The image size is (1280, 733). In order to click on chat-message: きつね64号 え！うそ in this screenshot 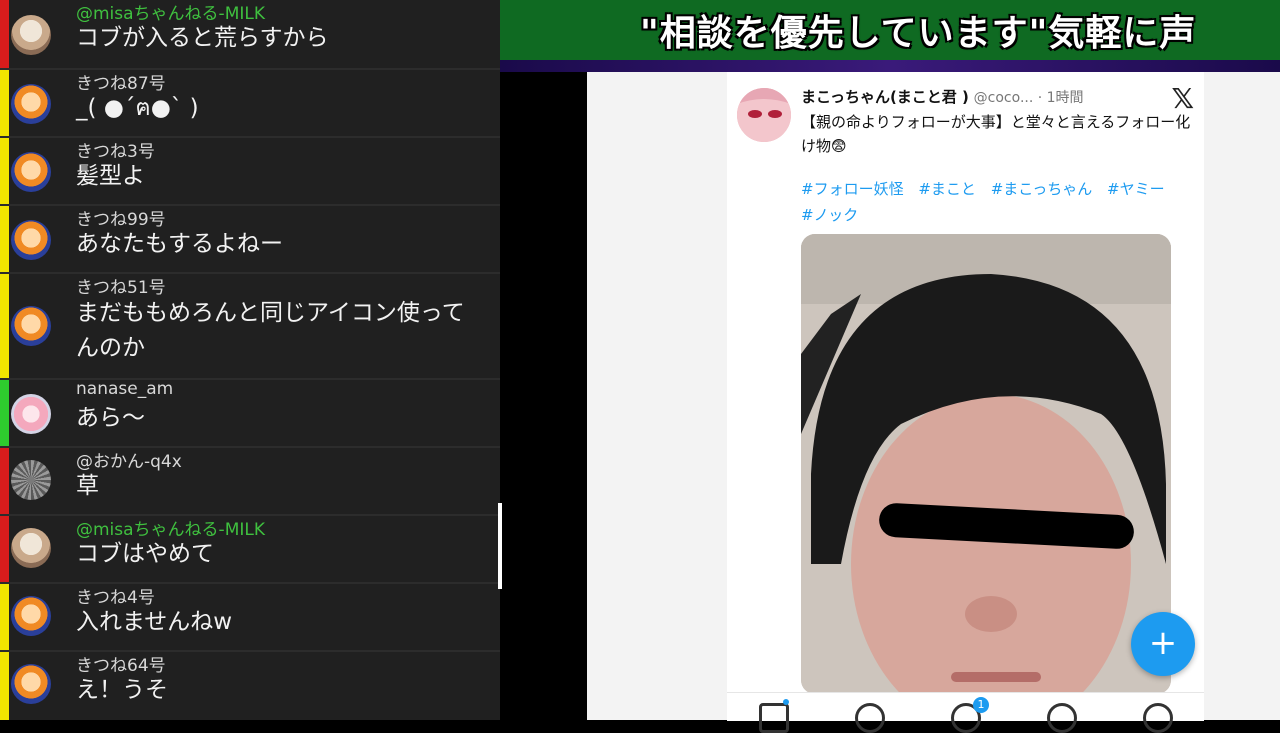, I will do `click(250, 686)`.